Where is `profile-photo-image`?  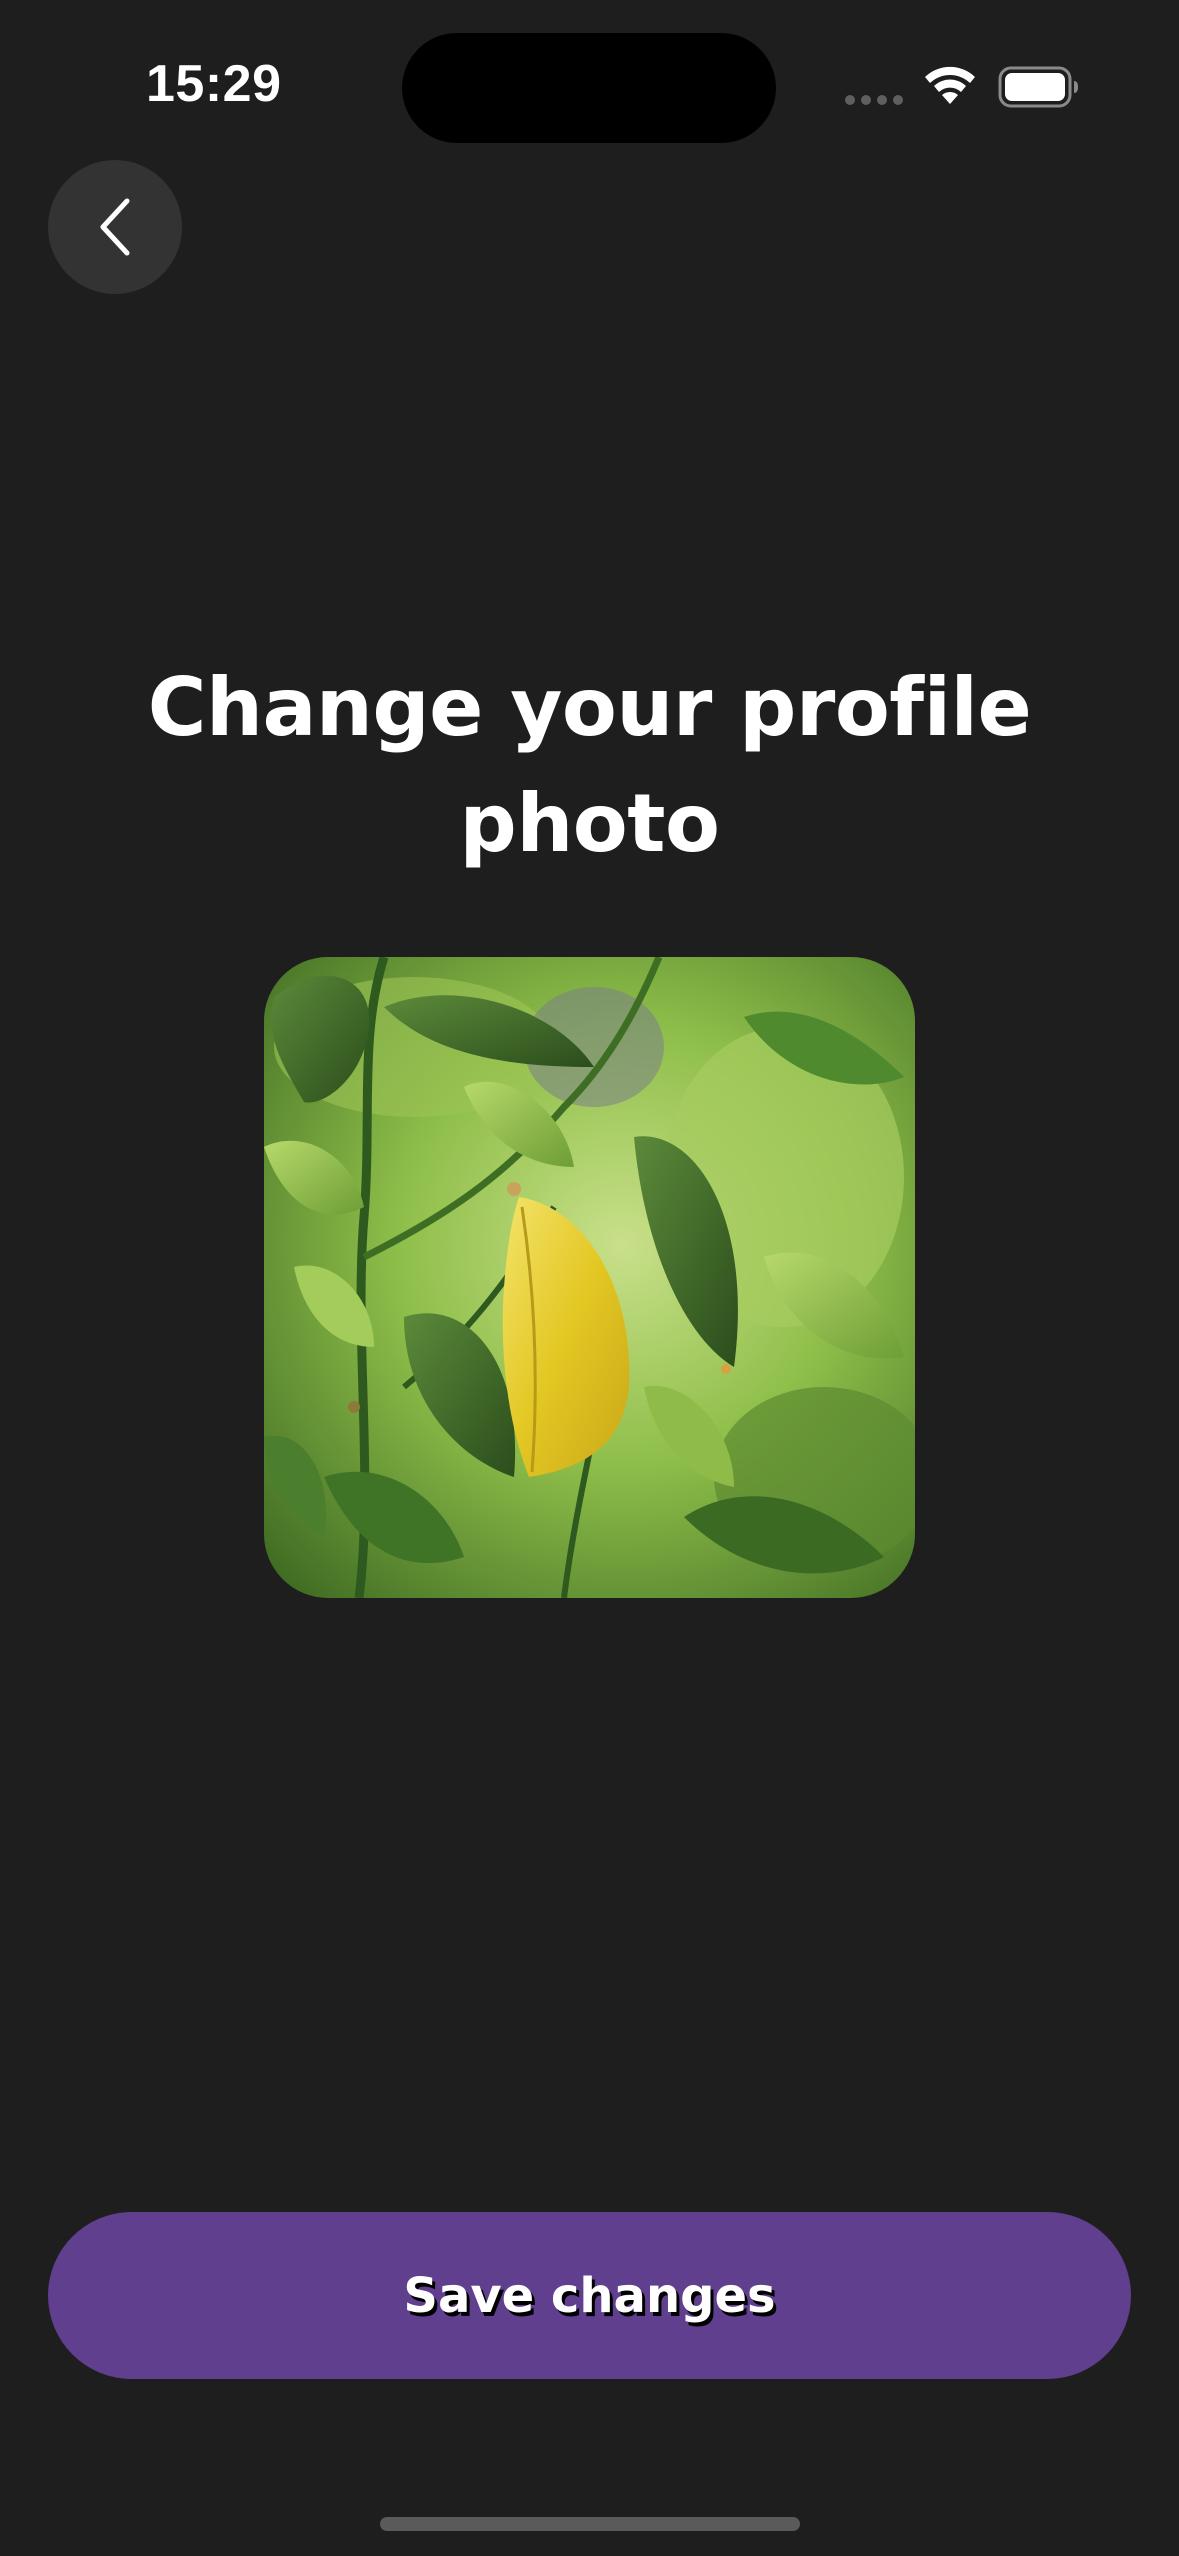
profile-photo-image is located at coordinates (589, 1277).